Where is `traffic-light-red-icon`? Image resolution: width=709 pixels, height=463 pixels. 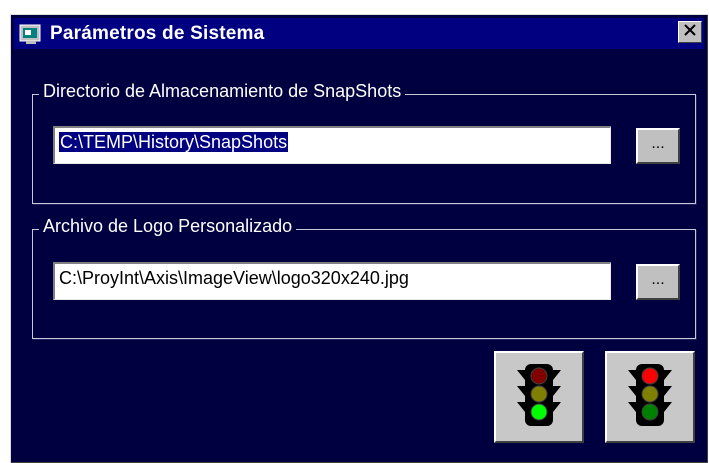 traffic-light-red-icon is located at coordinates (650, 397).